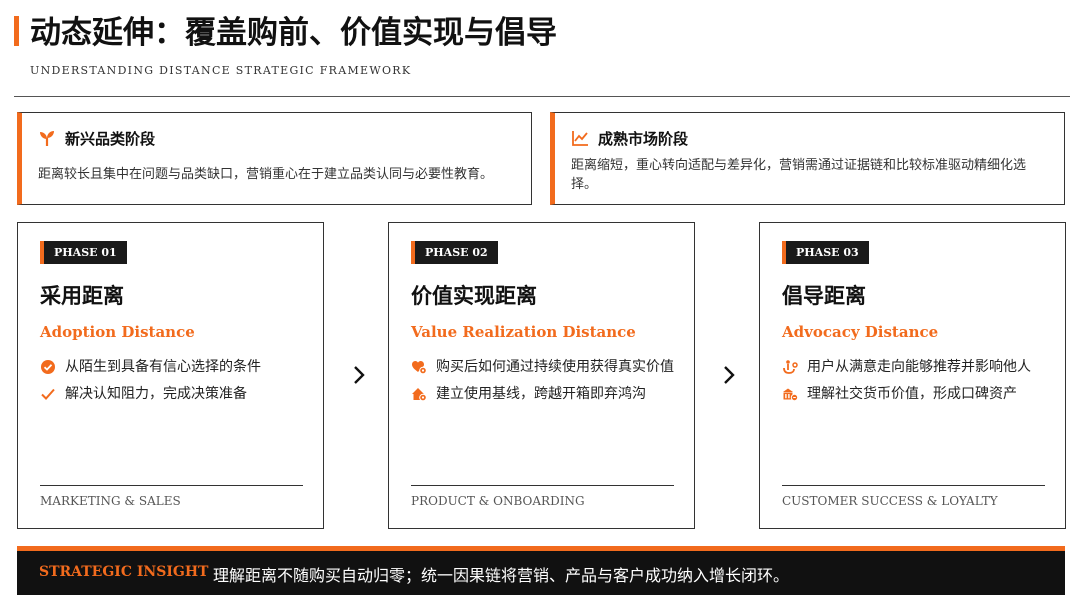 The width and height of the screenshot is (1080, 610). I want to click on insight-text: 理解距离不随购买自动归零；统一因果链将营销、产品与客户成功纳入增长闭环。, so click(501, 575).